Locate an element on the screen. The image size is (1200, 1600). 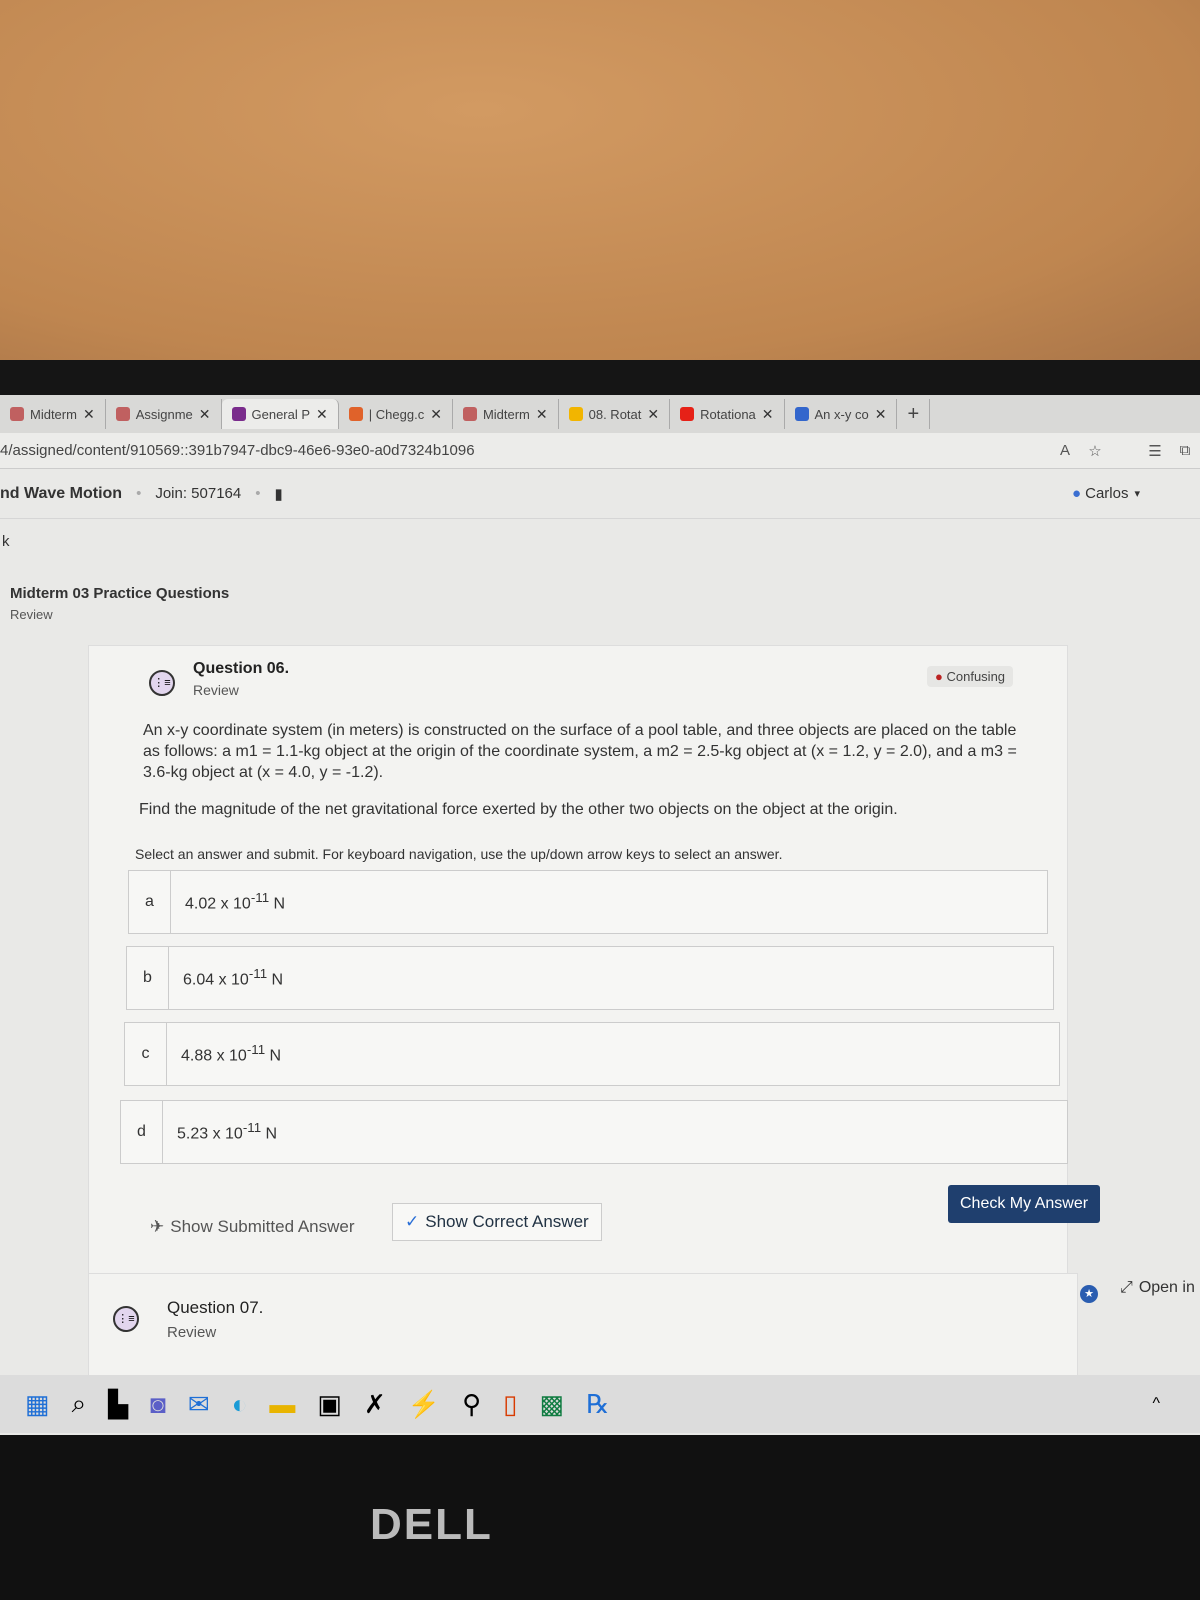
option-value: 5.23 x 10-11 N is located at coordinates (227, 1131).